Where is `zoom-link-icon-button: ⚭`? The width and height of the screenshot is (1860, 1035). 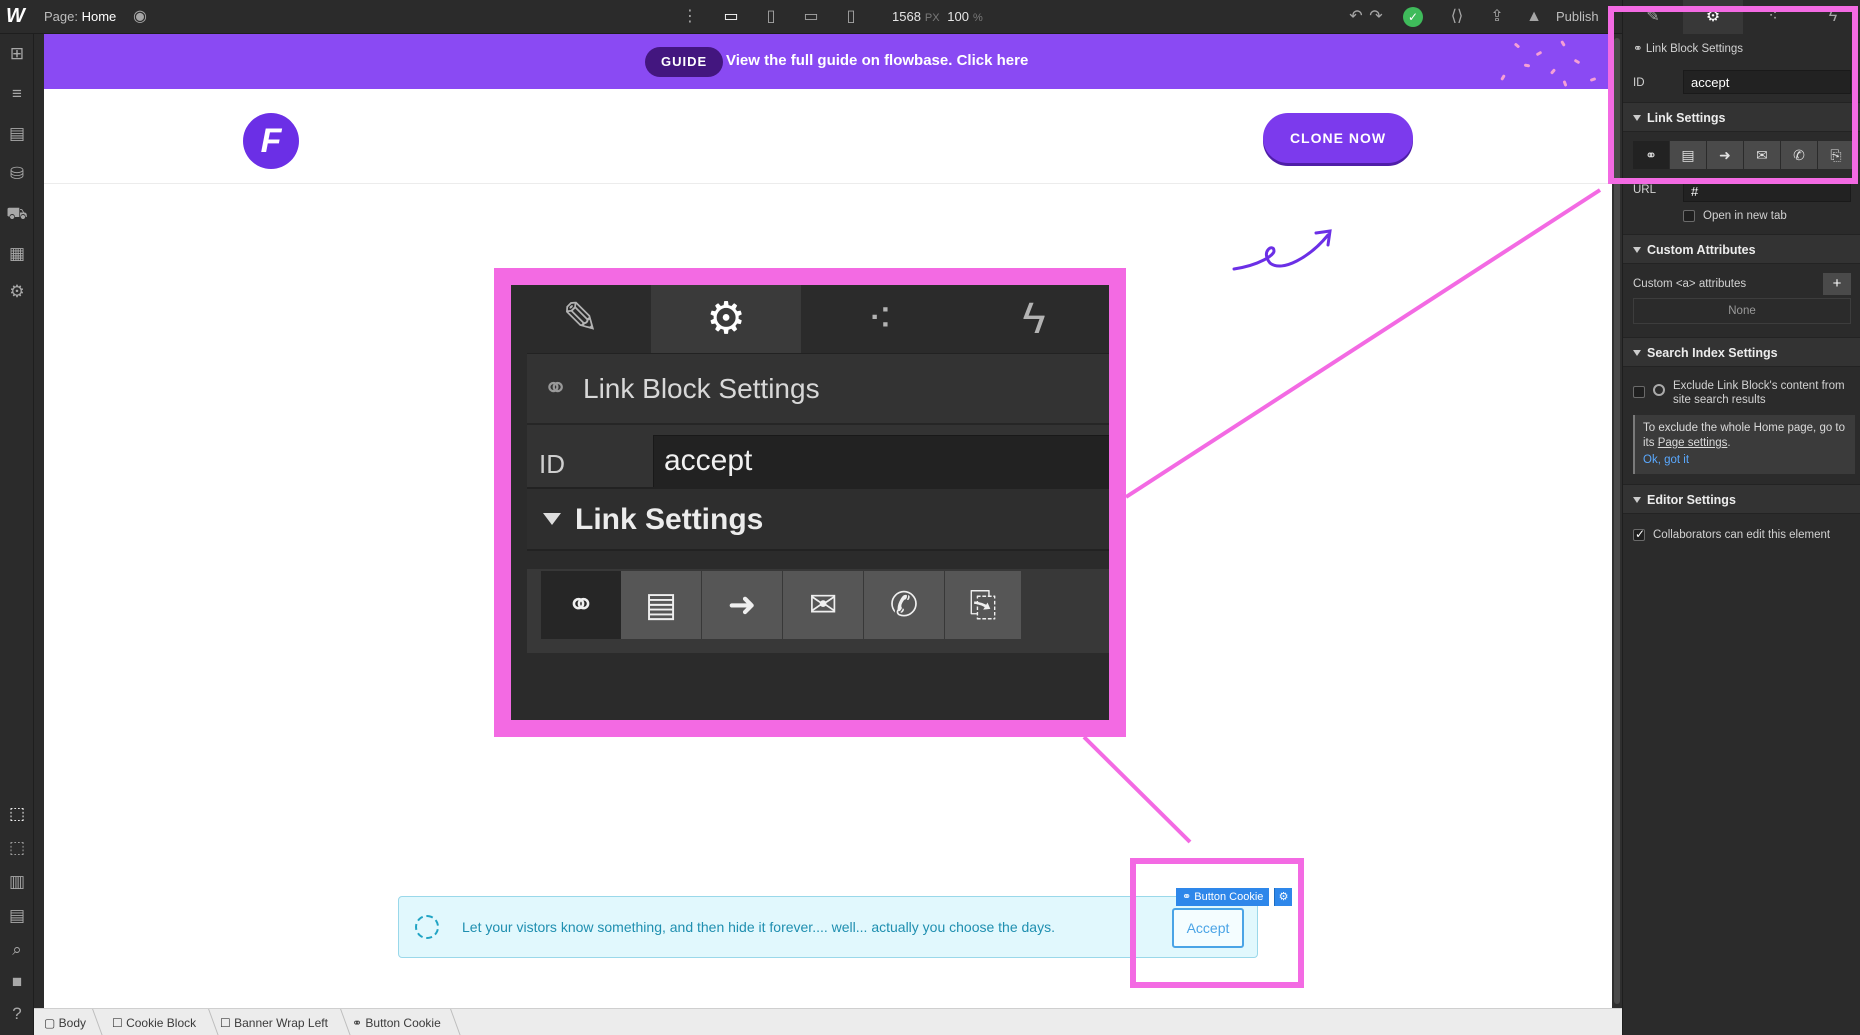 zoom-link-icon-button: ⚭ is located at coordinates (581, 605).